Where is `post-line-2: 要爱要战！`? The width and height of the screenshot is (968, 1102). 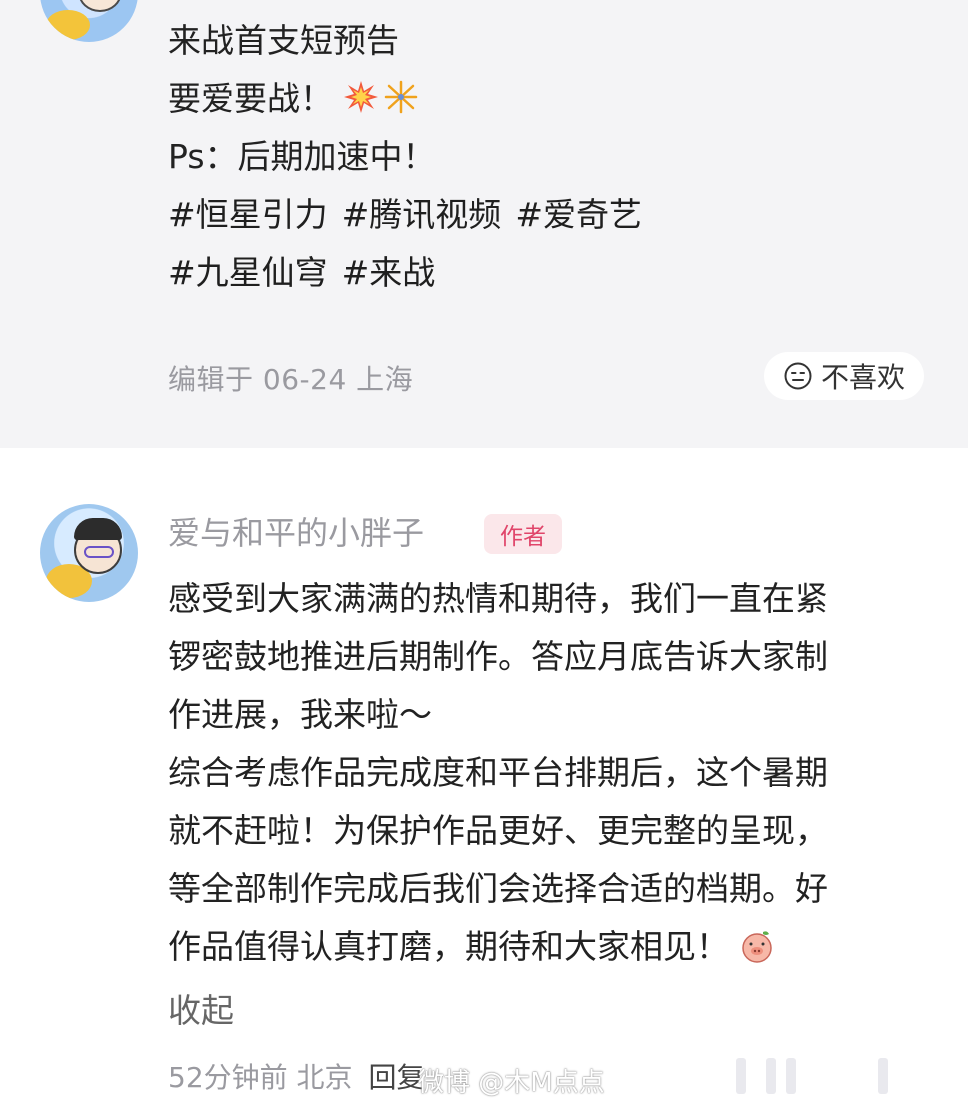 post-line-2: 要爱要战！ is located at coordinates (412, 99).